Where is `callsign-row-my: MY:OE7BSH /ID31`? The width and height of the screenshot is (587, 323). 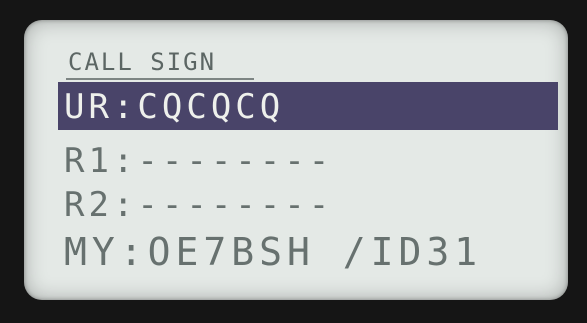 callsign-row-my: MY:OE7BSH /ID31 is located at coordinates (316, 252).